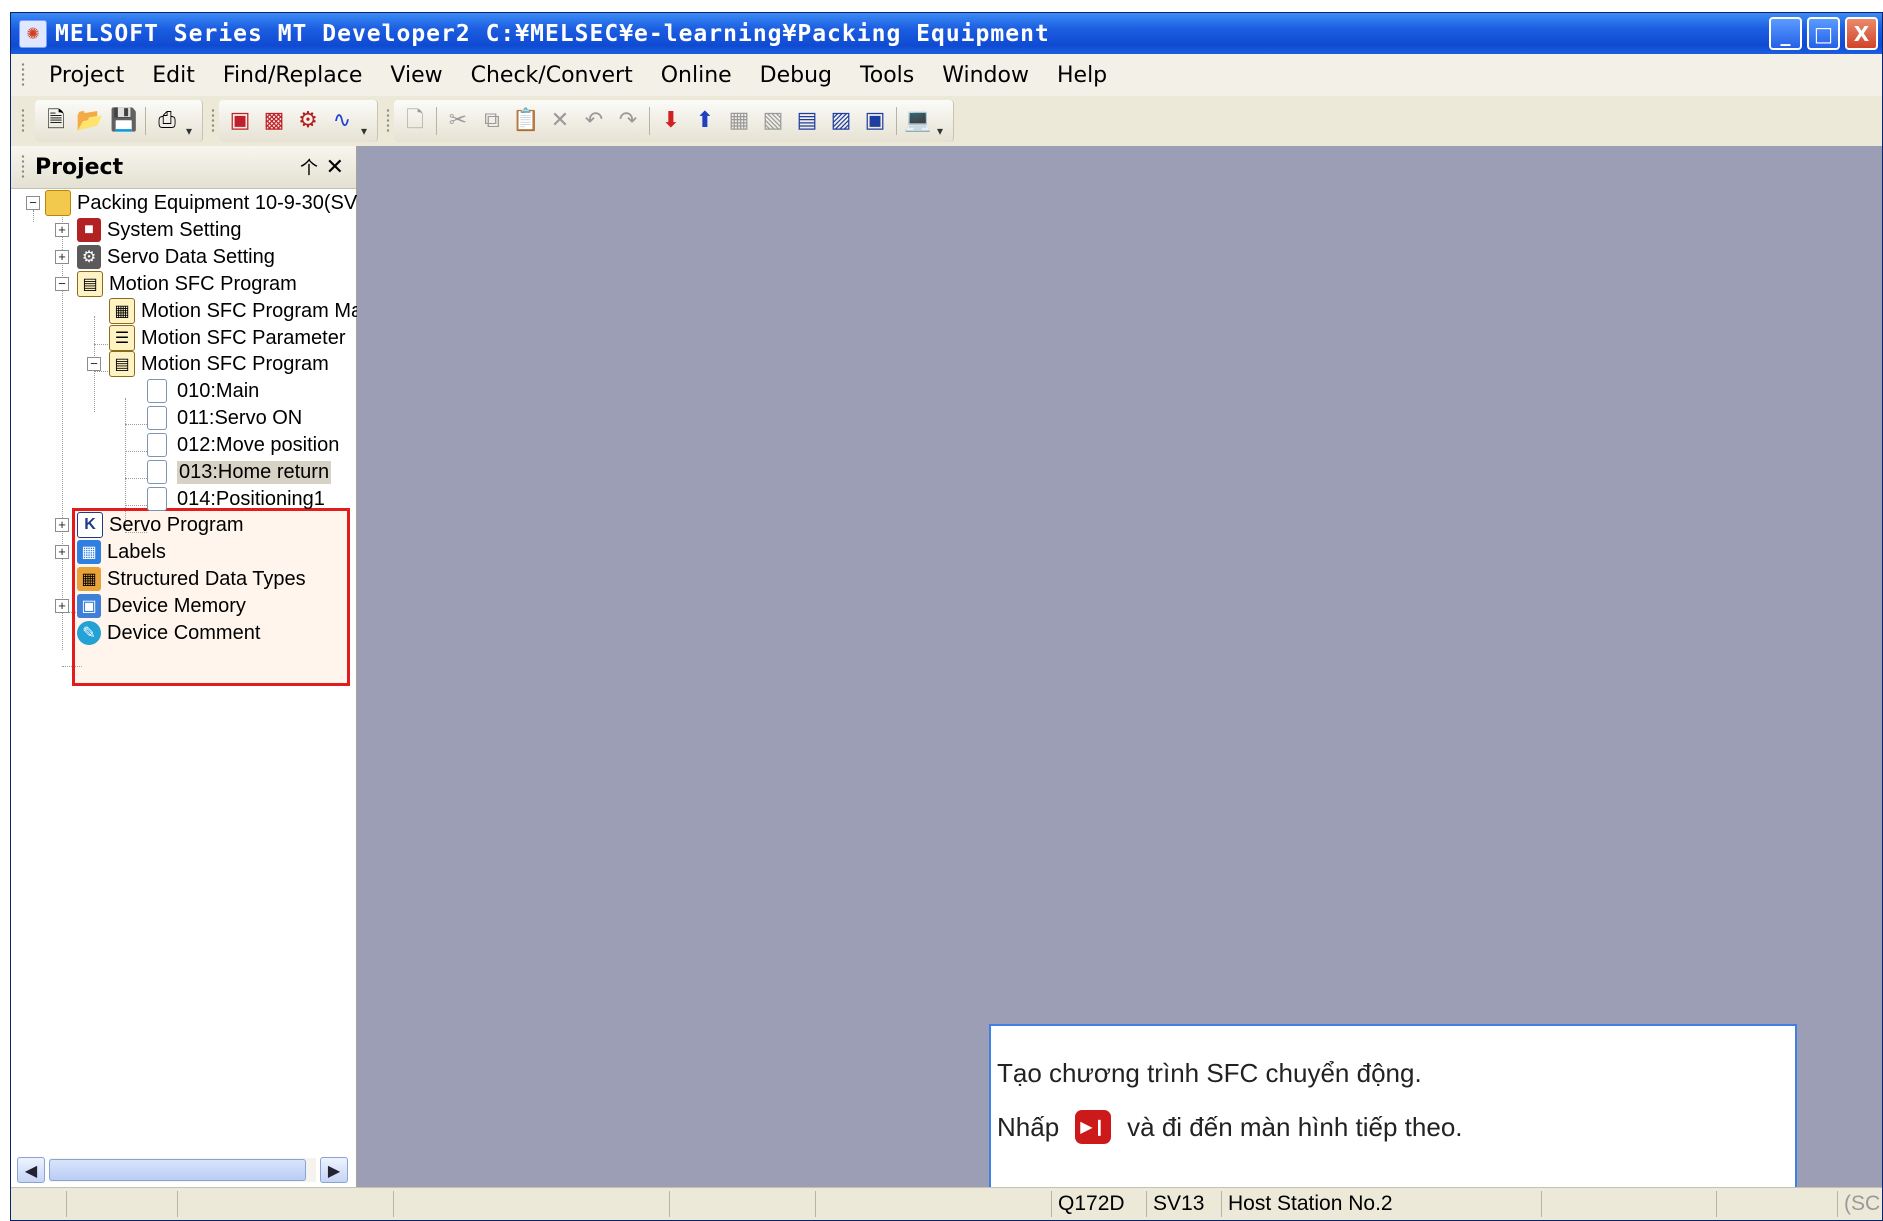 The image size is (1883, 1221). Describe the element at coordinates (240, 417) in the screenshot. I see `tree-node-label: 011:Servo ON` at that location.